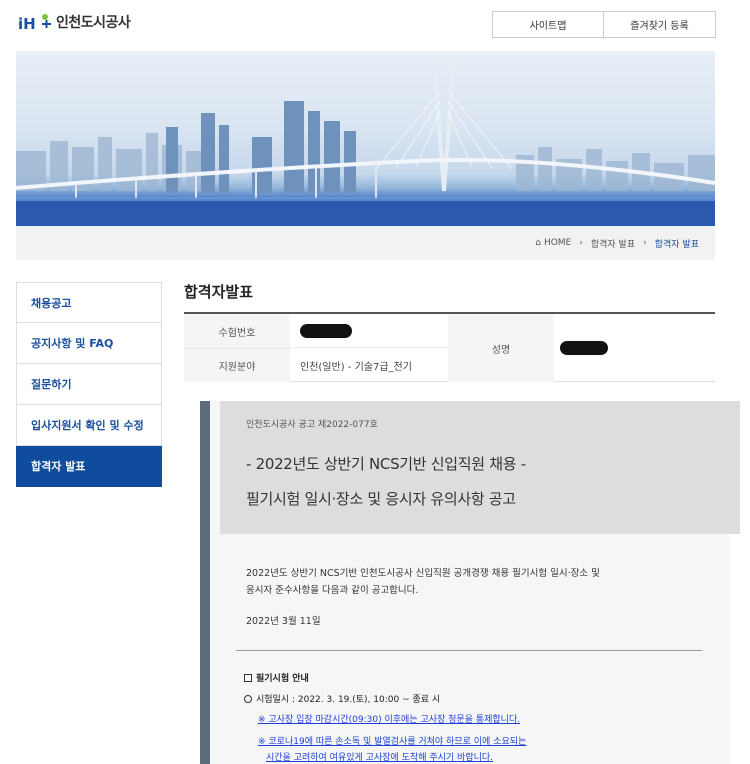  I want to click on exam-number-value, so click(369, 331).